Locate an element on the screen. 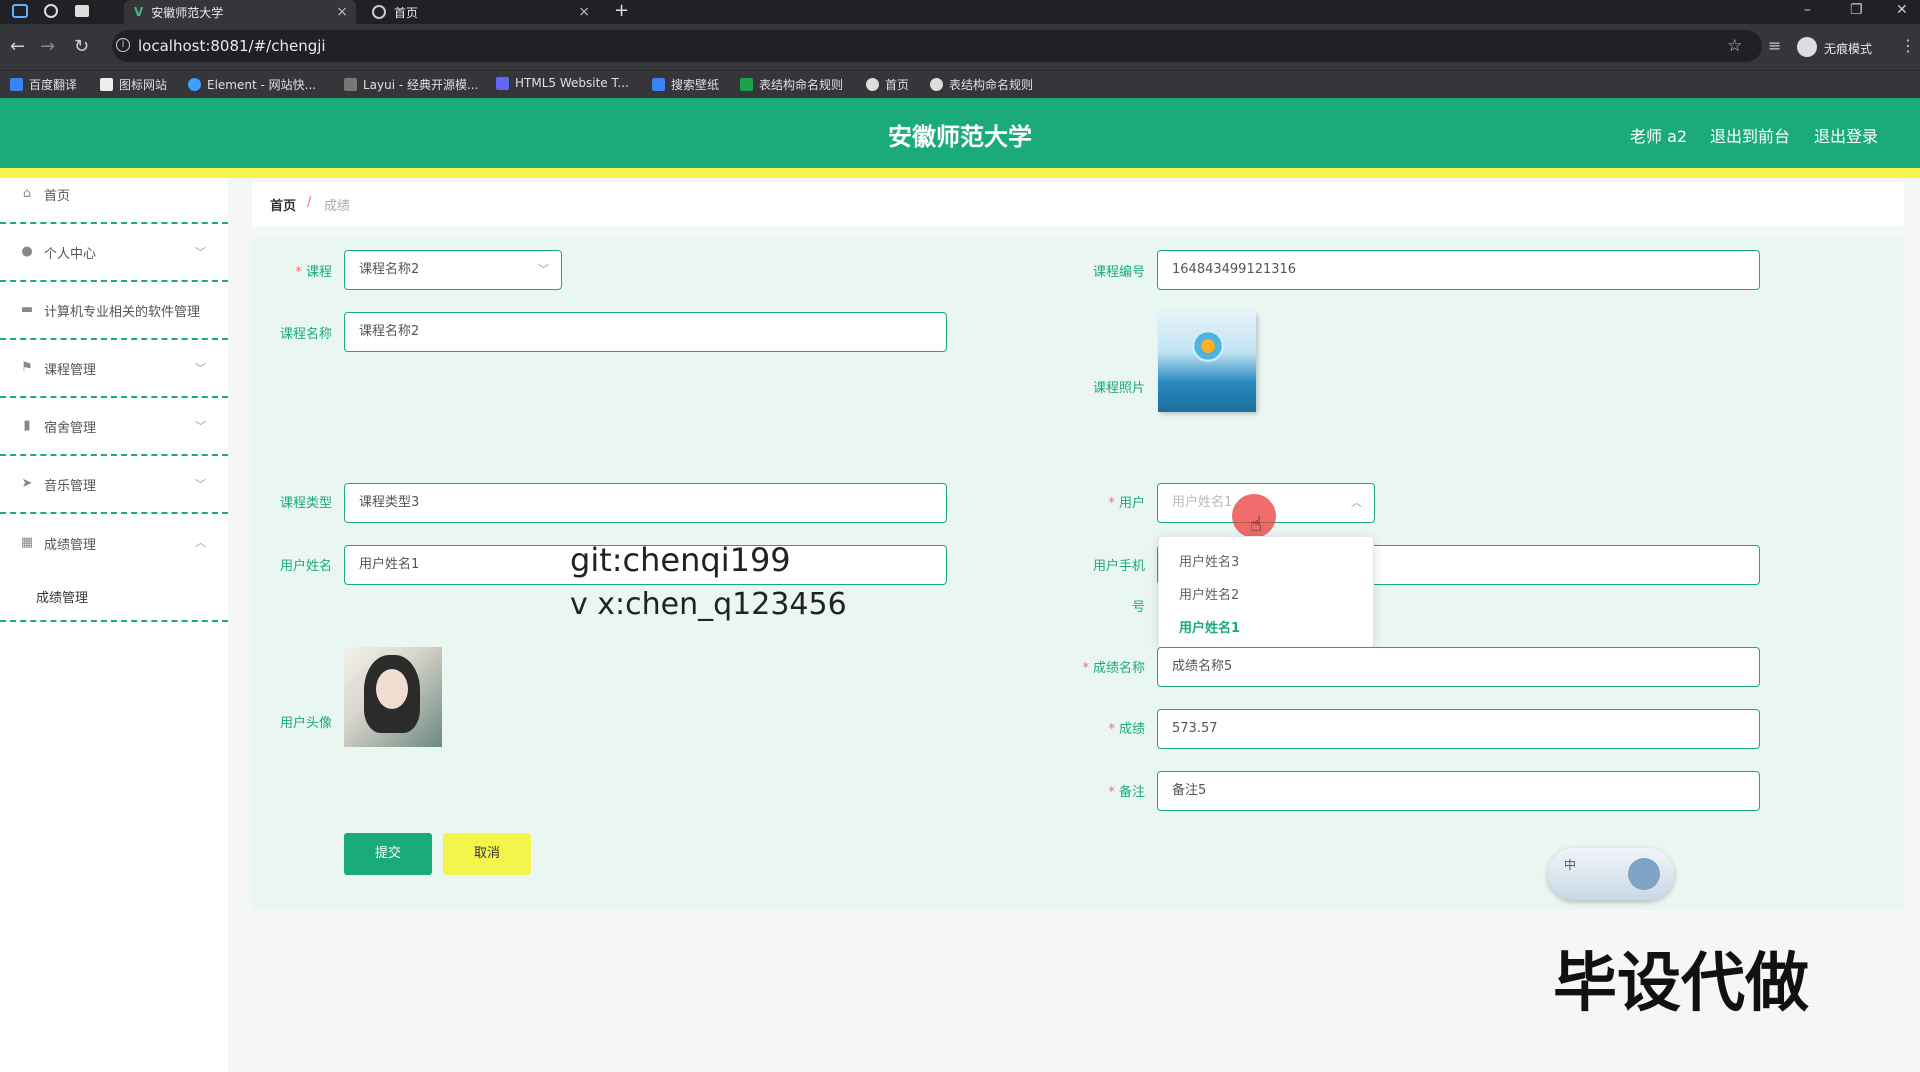 This screenshot has width=1920, height=1072. tab-active: V 安徽师范大学 × is located at coordinates (240, 12).